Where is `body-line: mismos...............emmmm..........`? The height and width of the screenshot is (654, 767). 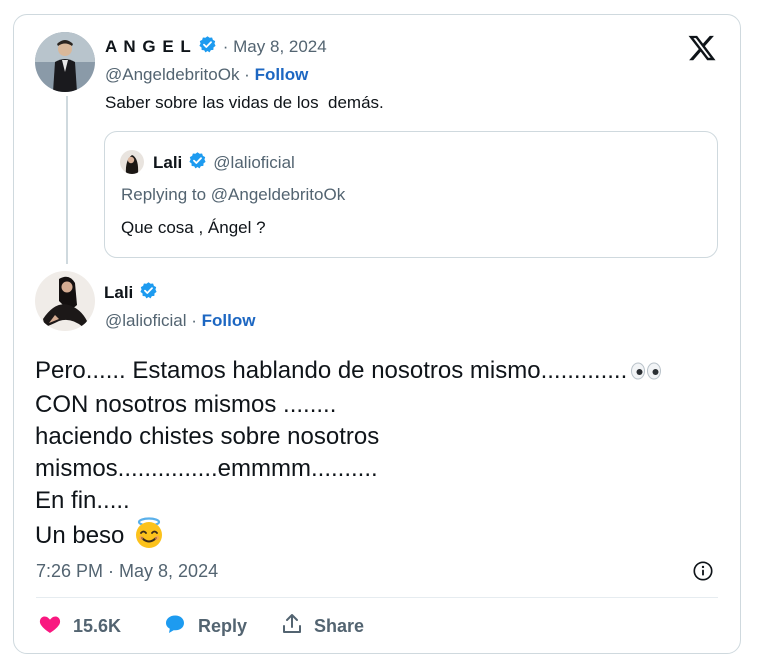
body-line: mismos...............emmmm.......... is located at coordinates (206, 468).